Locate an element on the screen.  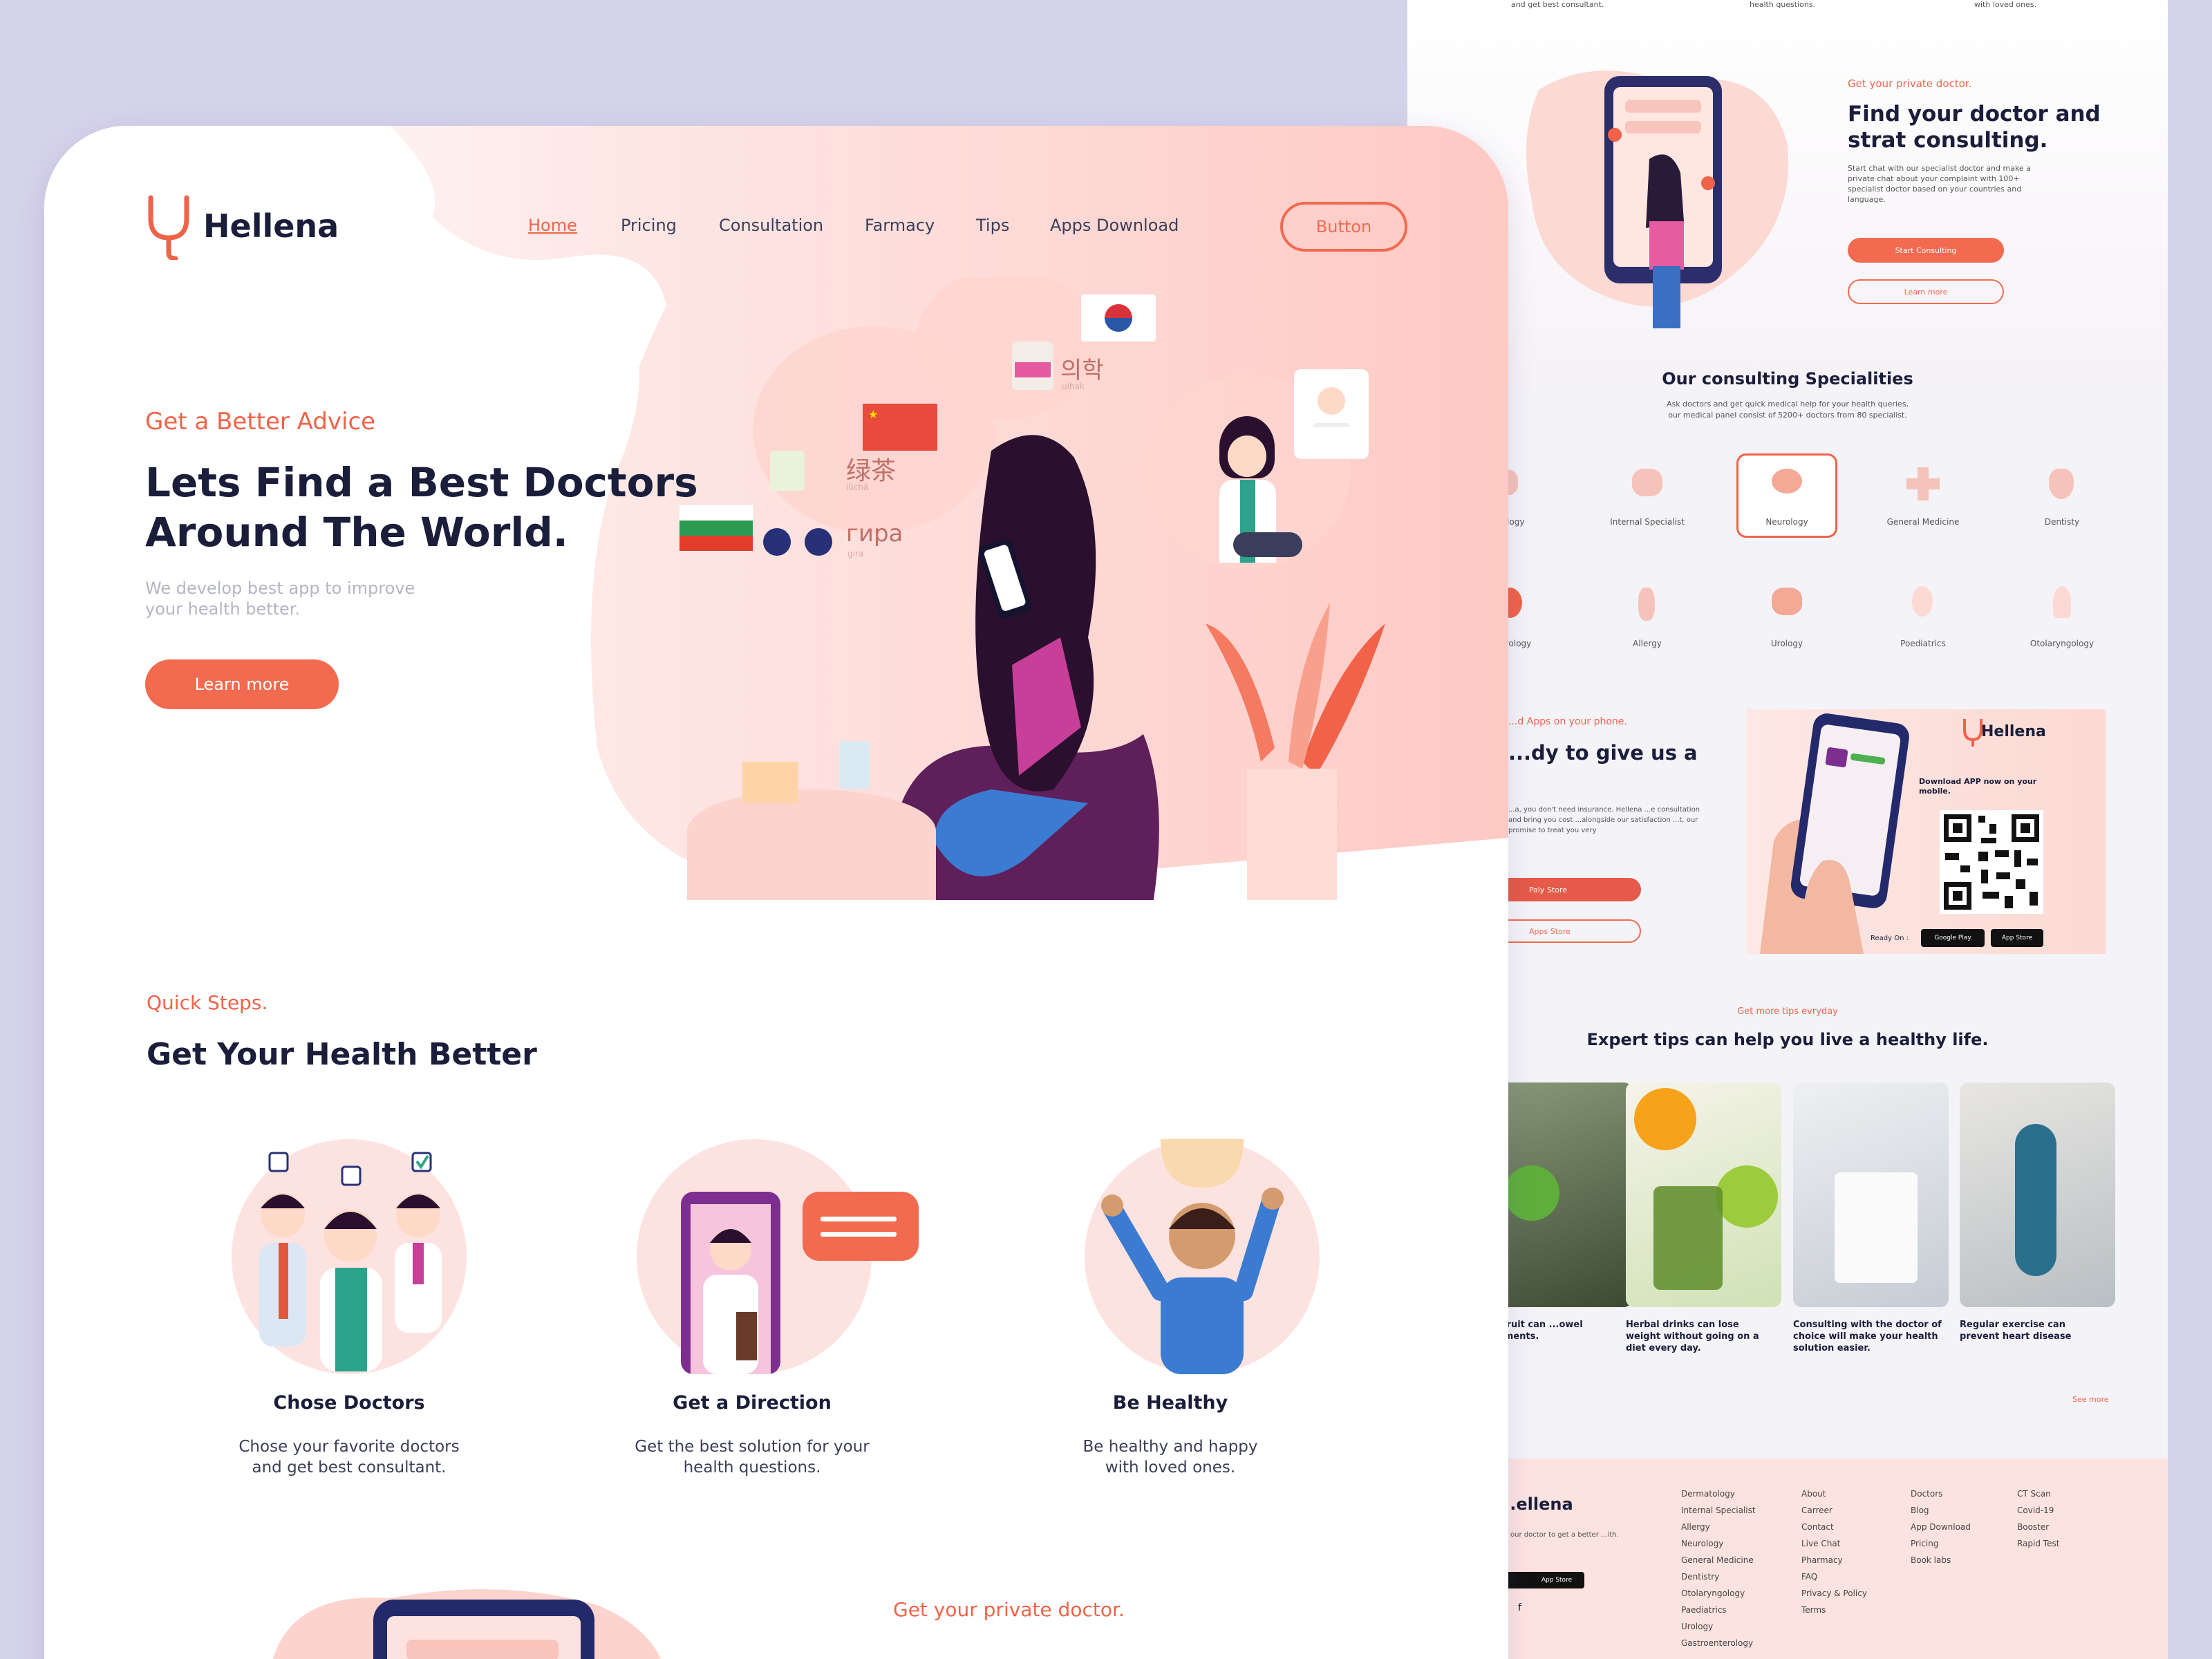
footer-link: App Download is located at coordinates (1941, 1530).